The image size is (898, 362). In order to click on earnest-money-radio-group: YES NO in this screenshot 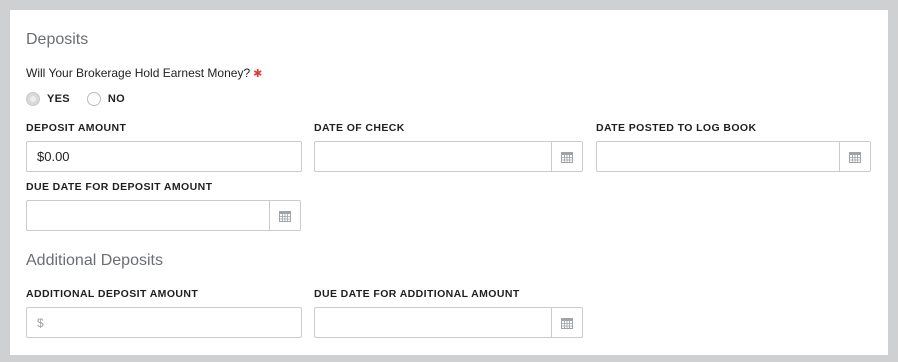, I will do `click(84, 99)`.